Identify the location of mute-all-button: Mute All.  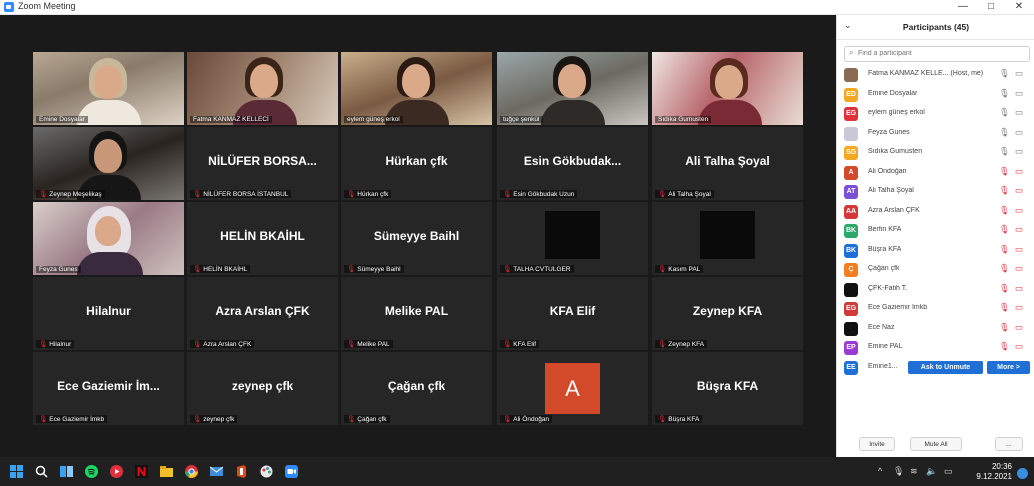
(936, 444).